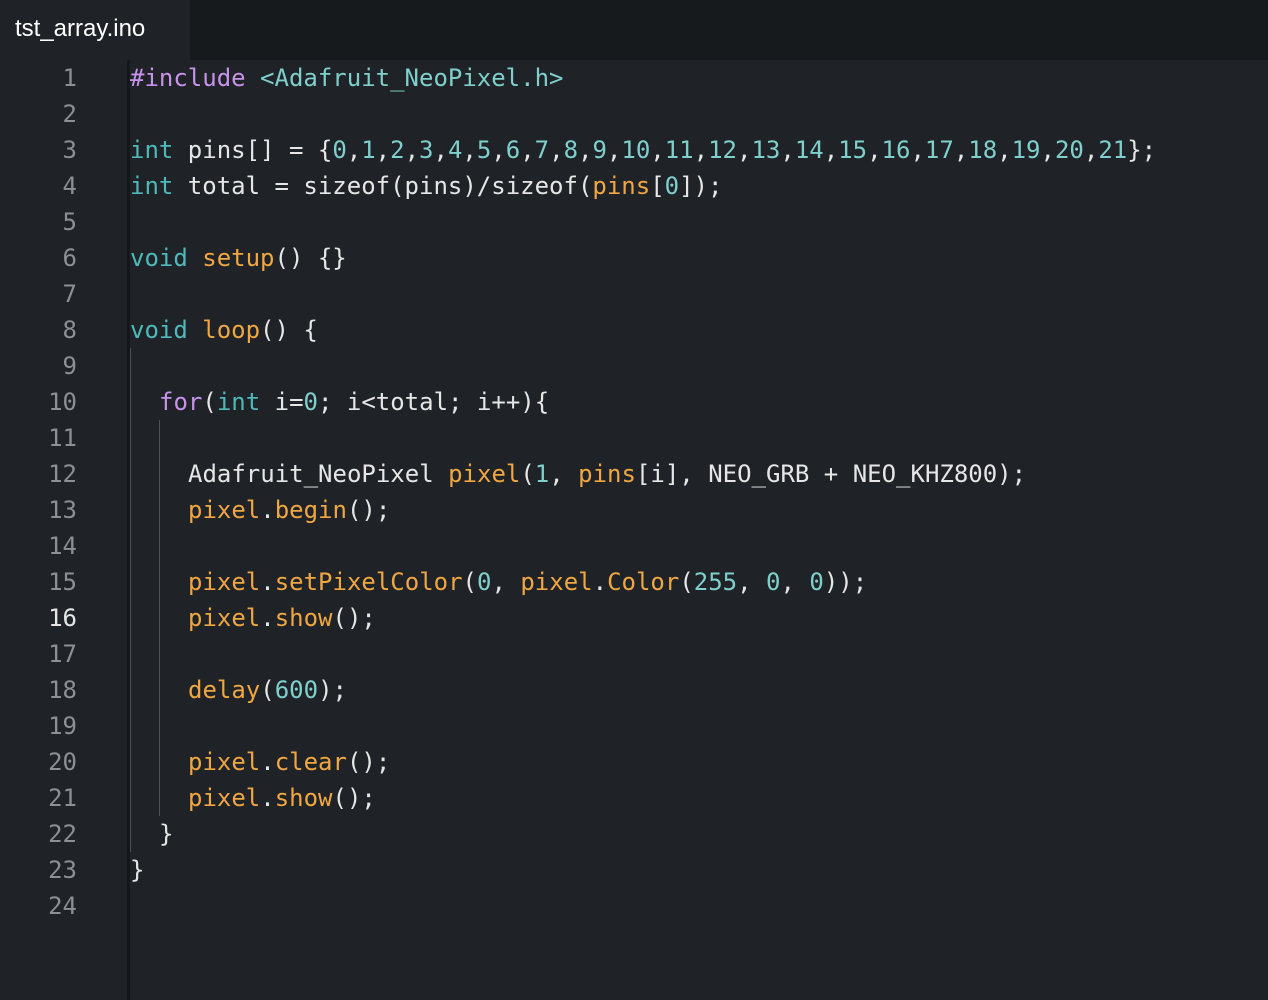 The height and width of the screenshot is (1000, 1268). What do you see at coordinates (69, 150) in the screenshot?
I see `line-number: 3` at bounding box center [69, 150].